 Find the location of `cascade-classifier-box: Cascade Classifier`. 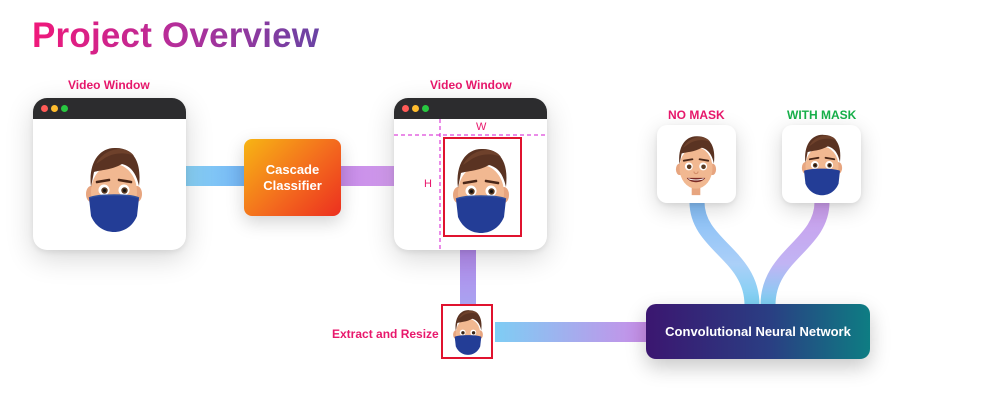

cascade-classifier-box: Cascade Classifier is located at coordinates (292, 177).